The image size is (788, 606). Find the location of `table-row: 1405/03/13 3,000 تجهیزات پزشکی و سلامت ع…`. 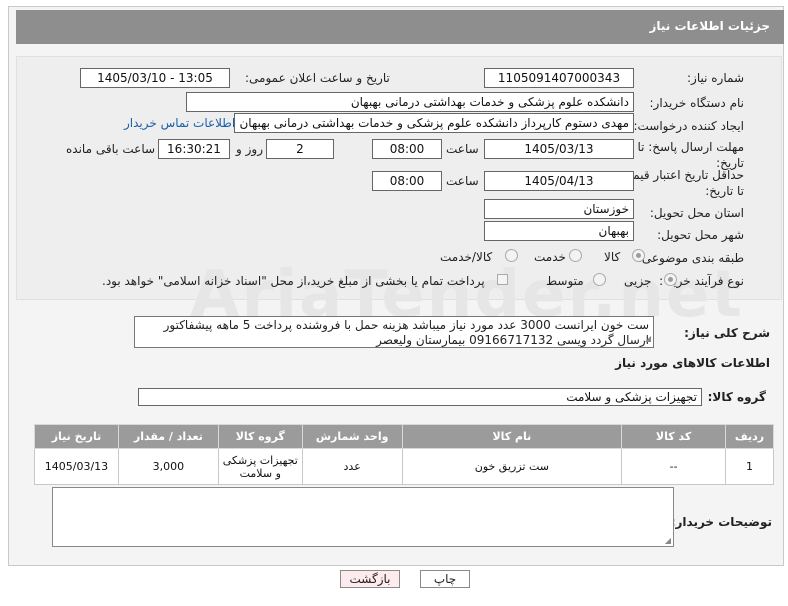

table-row: 1405/03/13 3,000 تجهیزات پزشکی و سلامت ع… is located at coordinates (404, 466).